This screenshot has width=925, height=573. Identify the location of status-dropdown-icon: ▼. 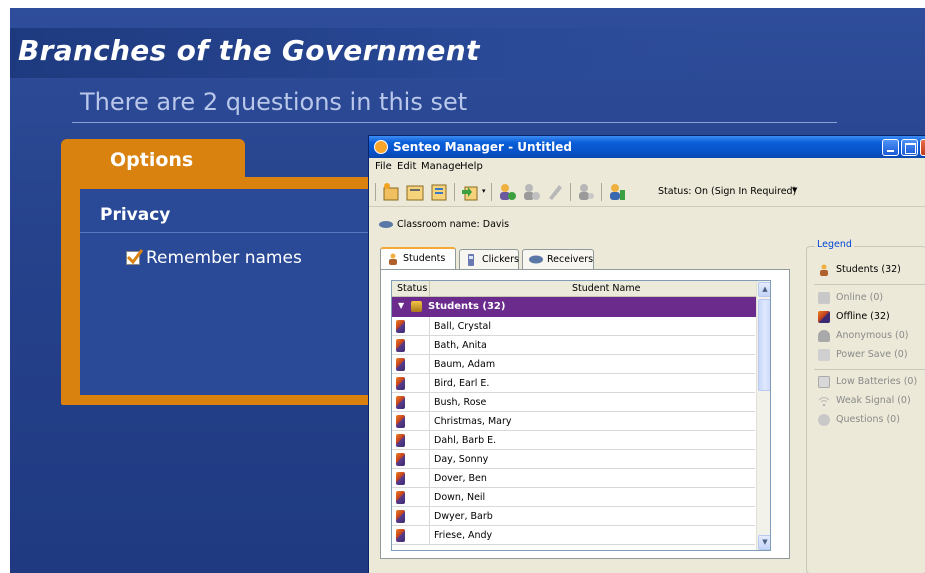
(794, 190).